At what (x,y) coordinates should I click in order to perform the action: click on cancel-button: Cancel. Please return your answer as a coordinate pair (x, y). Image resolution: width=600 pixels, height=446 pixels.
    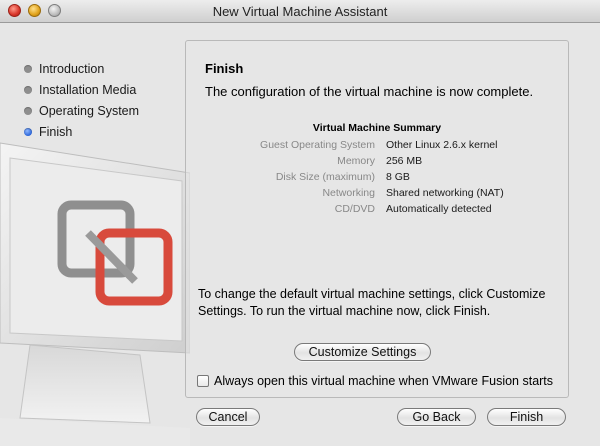
    Looking at the image, I should click on (228, 417).